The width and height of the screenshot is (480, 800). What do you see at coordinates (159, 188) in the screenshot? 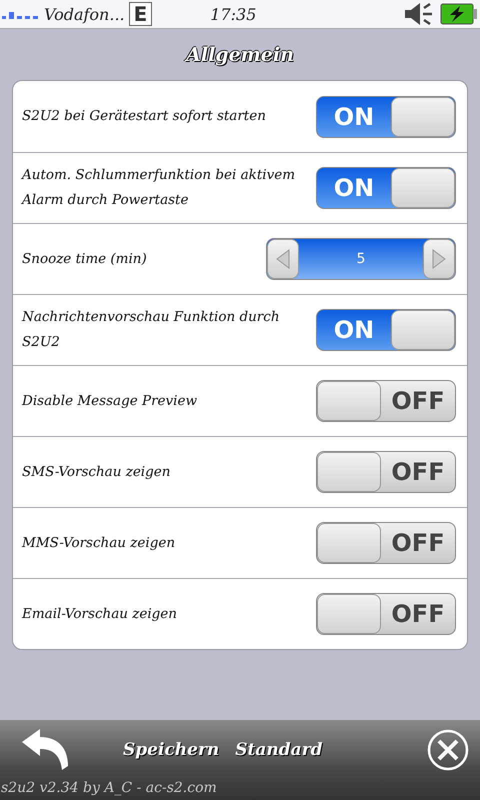
I see `setting-label: Autom. Schlummerfunktion bei aktivem Alarm durch Powertaste` at bounding box center [159, 188].